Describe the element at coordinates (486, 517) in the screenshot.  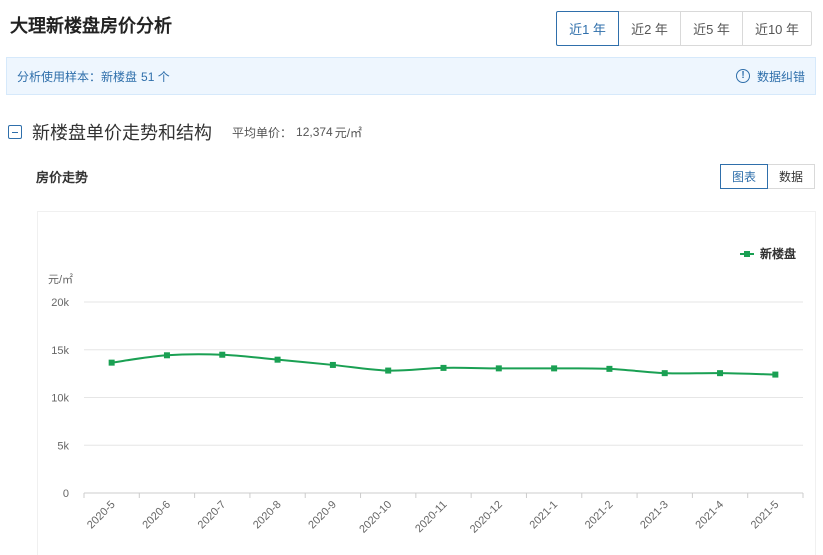
I see `x-tick-label: 2020-12` at that location.